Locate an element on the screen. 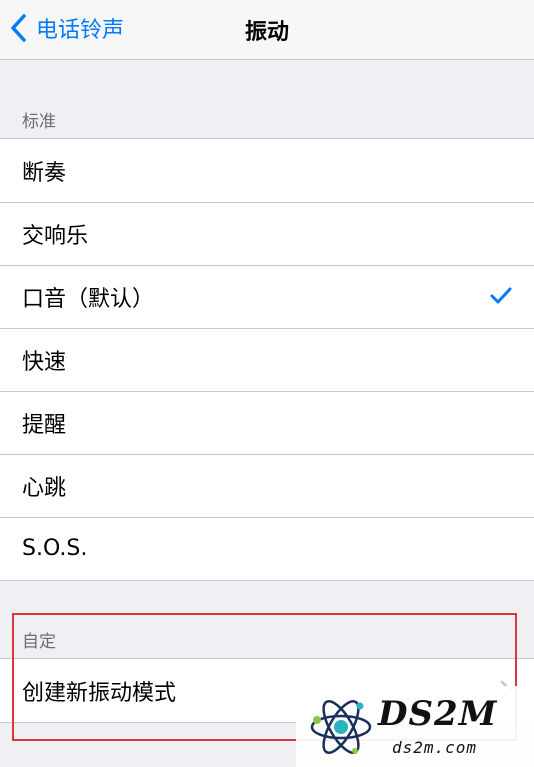  option-label: 提醒 is located at coordinates (44, 425).